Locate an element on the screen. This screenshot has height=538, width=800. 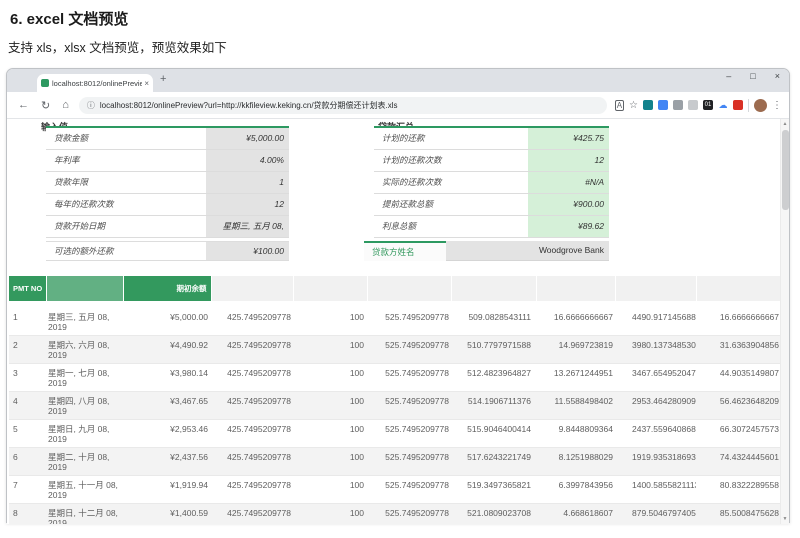
toolbar-icons: A ☆ 01 ☁ ⋮ is located at coordinates (698, 105).